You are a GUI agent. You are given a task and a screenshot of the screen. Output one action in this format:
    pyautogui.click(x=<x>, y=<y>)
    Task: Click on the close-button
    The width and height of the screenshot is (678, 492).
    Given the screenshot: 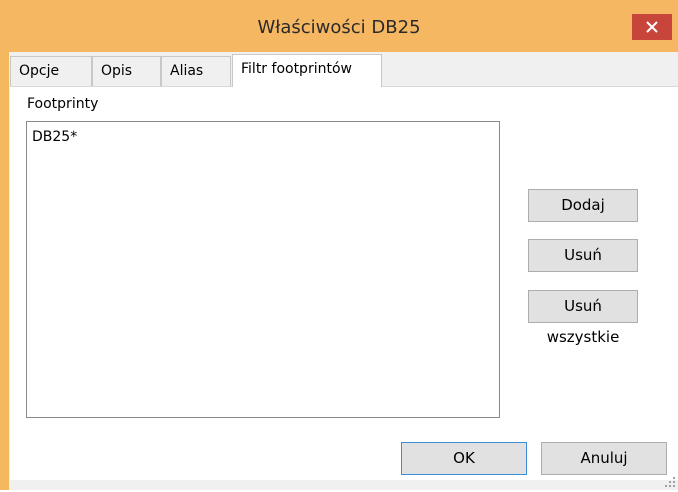 What is the action you would take?
    pyautogui.click(x=652, y=27)
    